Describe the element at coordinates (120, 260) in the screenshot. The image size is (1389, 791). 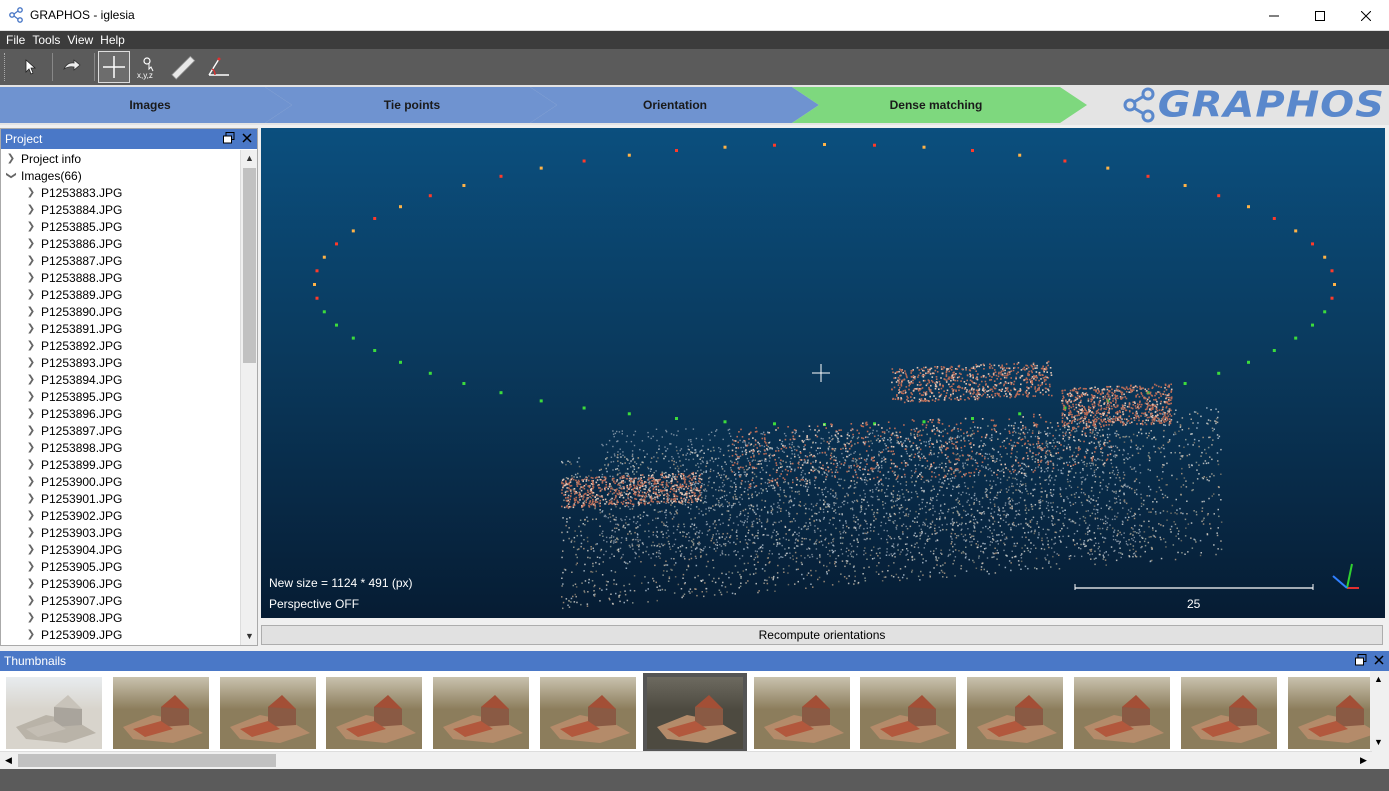
I see `tree-item-image: ❯ P1253887.JPG` at that location.